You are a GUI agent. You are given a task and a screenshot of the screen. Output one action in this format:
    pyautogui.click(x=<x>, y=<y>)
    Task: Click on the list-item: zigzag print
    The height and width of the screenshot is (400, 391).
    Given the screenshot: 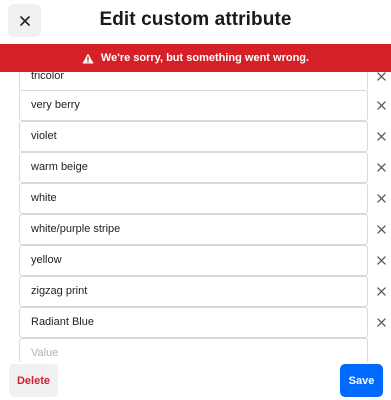 What is the action you would take?
    pyautogui.click(x=195, y=291)
    